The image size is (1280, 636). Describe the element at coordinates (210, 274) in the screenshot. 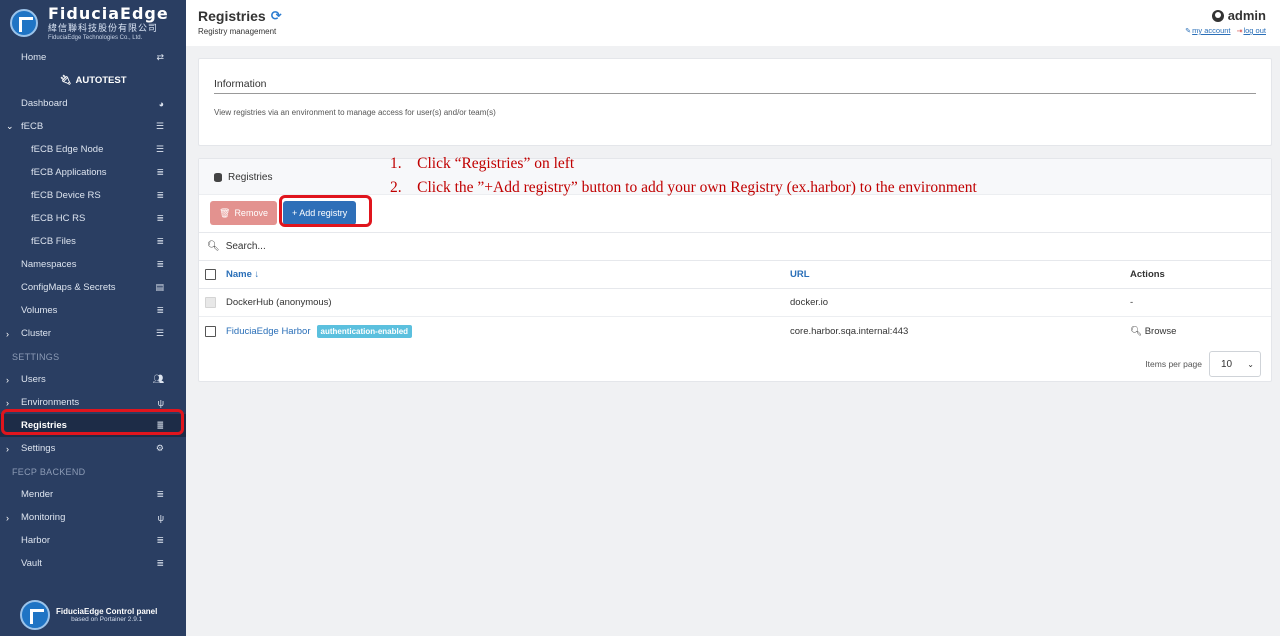

I see `select-all-checkbox` at that location.